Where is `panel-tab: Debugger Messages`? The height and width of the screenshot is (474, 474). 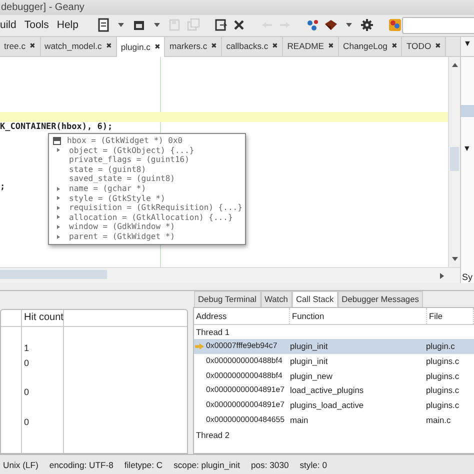
panel-tab: Debugger Messages is located at coordinates (380, 298).